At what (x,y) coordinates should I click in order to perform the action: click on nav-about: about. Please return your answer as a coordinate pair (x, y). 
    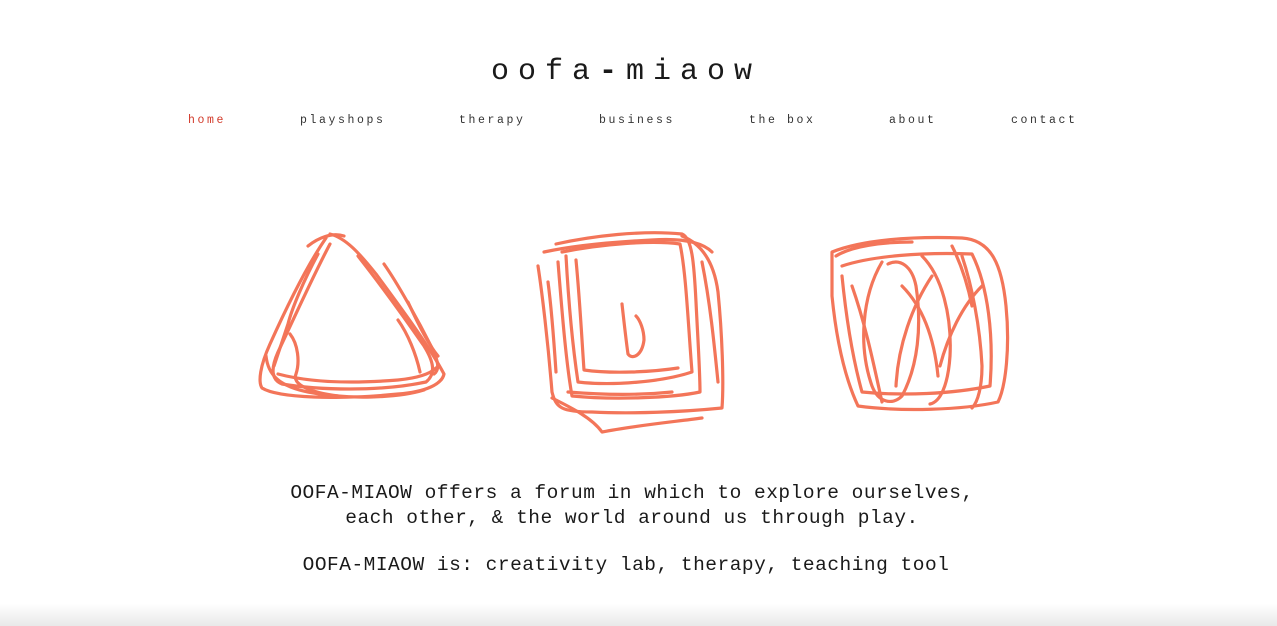
    Looking at the image, I should click on (913, 121).